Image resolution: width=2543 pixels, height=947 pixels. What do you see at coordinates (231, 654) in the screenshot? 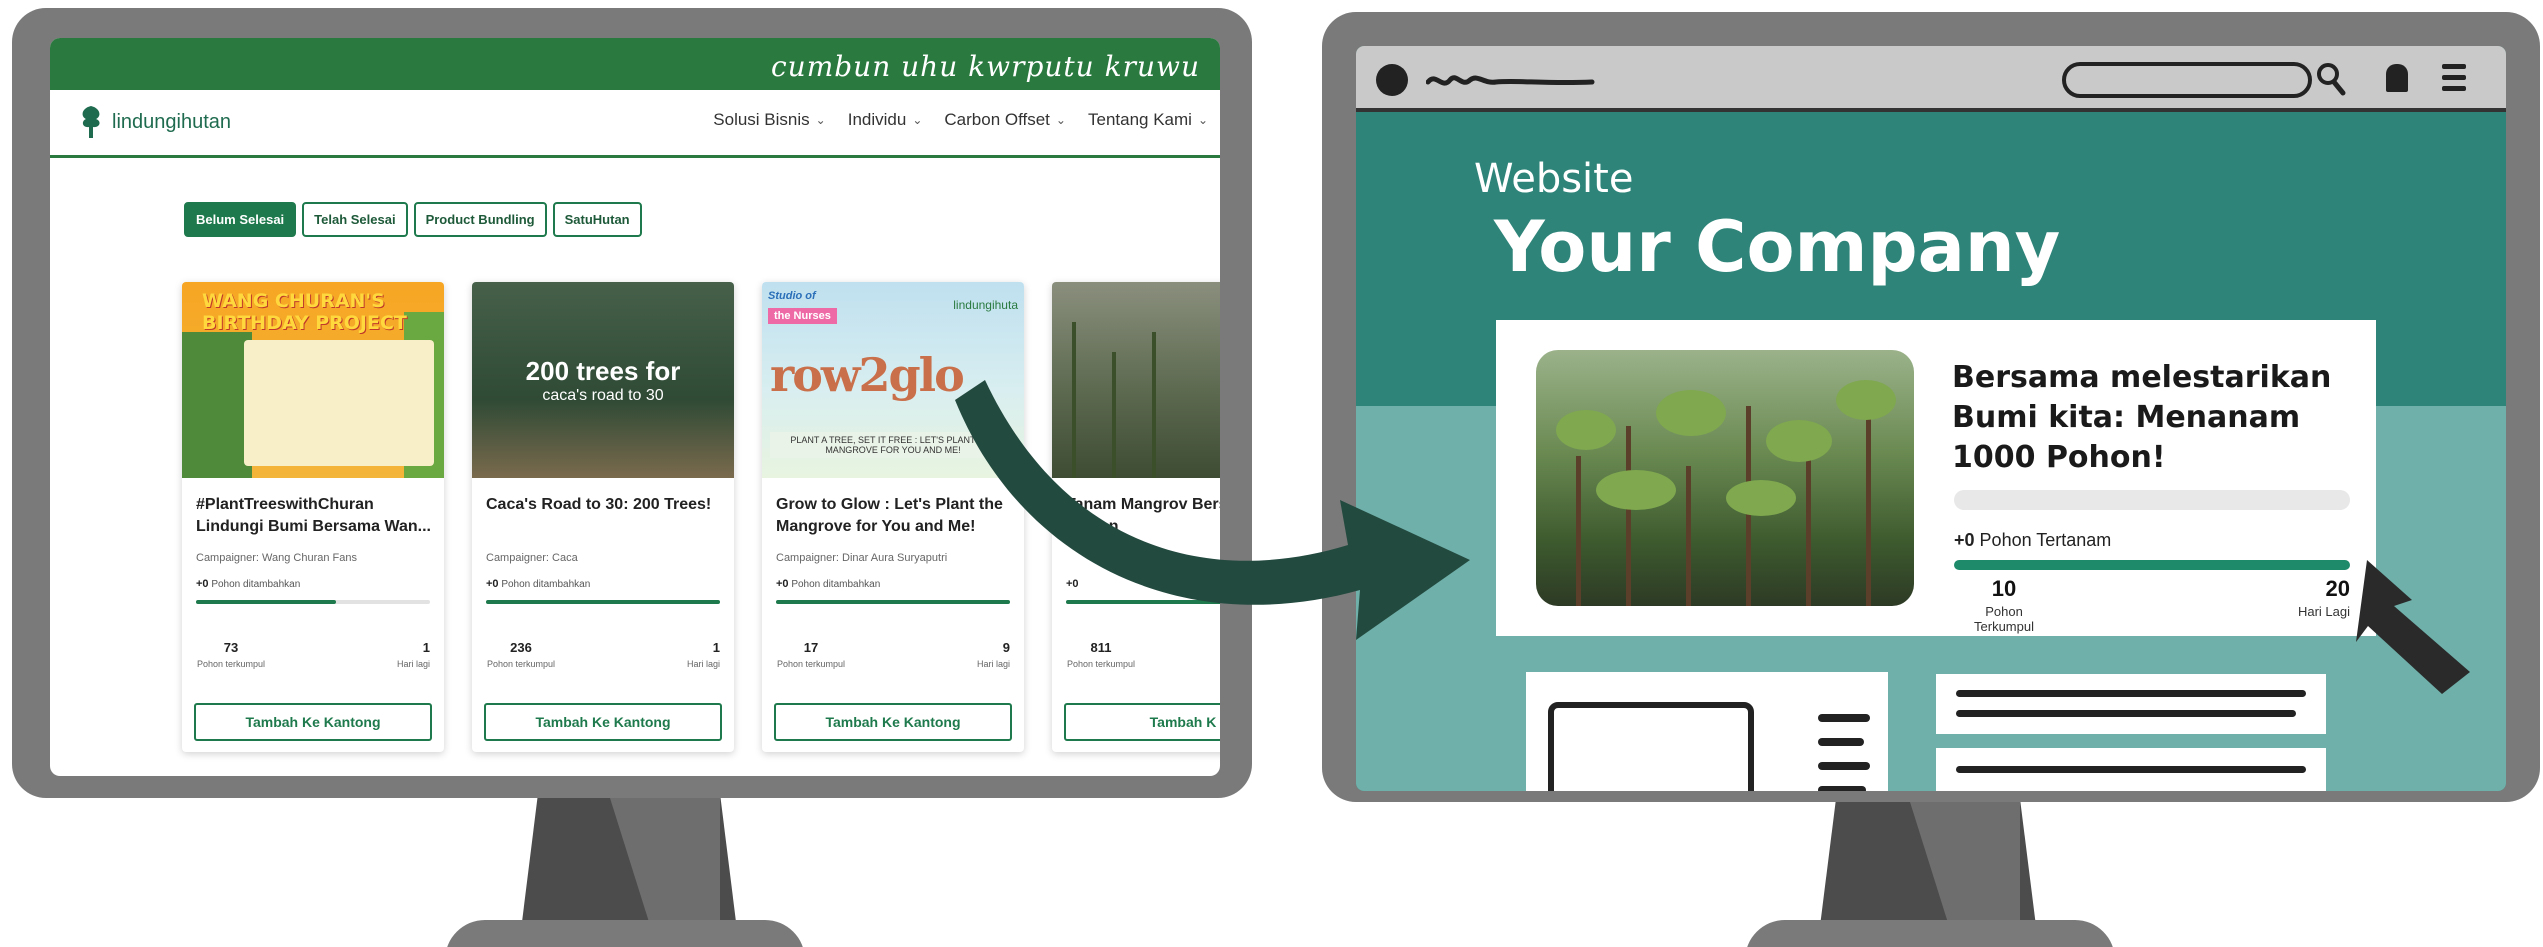
I see `trees-collected: 73 Pohon terkumpul` at bounding box center [231, 654].